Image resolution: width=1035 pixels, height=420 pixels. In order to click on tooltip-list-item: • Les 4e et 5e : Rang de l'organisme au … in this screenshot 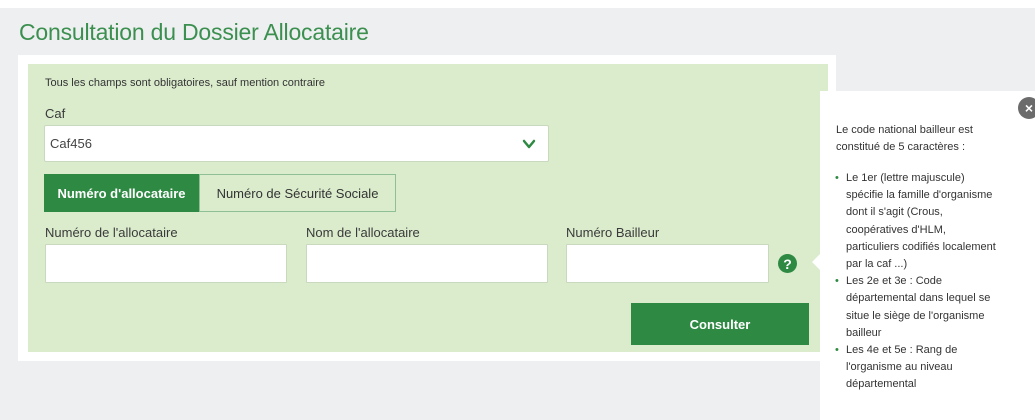, I will do `click(930, 368)`.